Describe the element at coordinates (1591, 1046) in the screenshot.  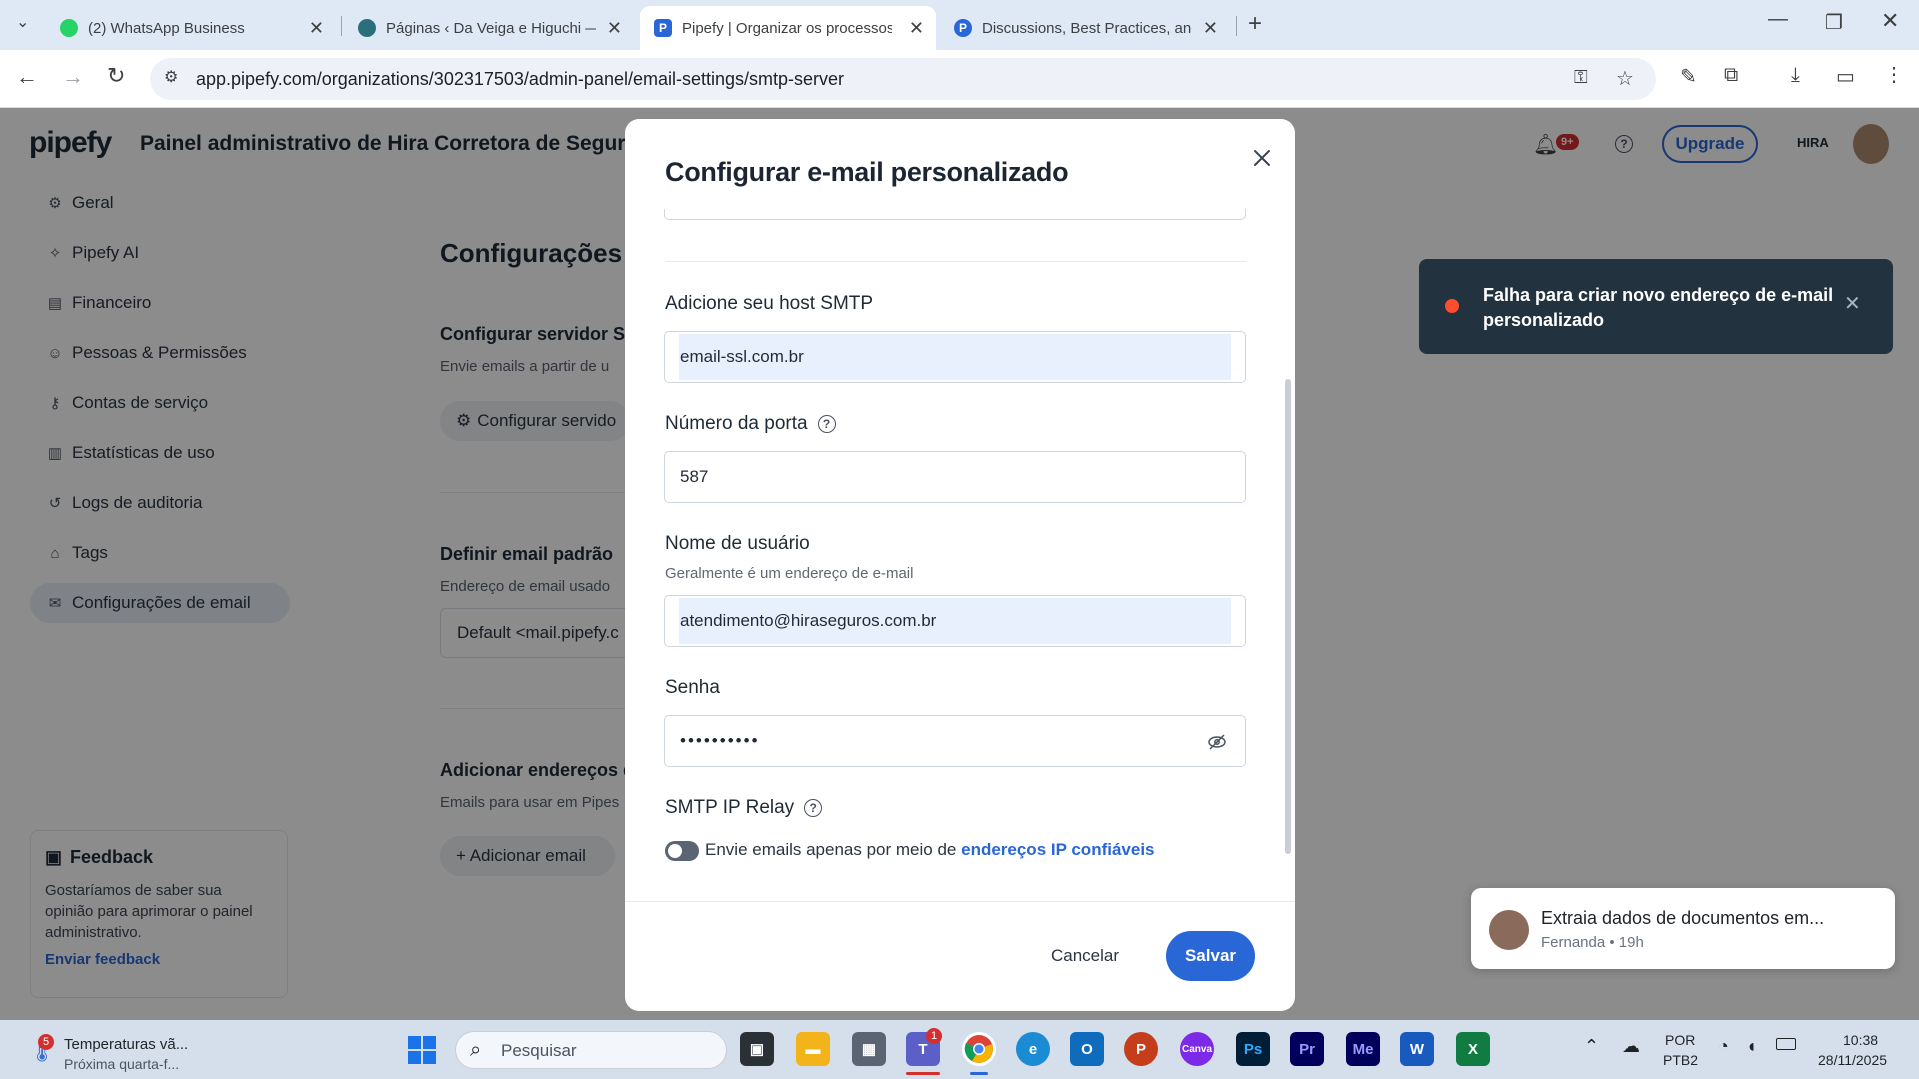
I see `chevron-up-icon: ⌃` at that location.